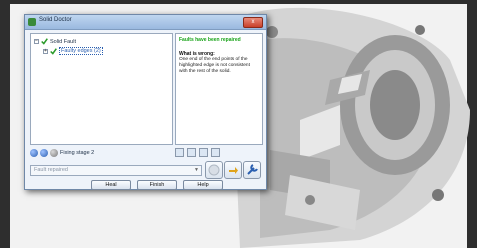  Describe the element at coordinates (63, 41) in the screenshot. I see `tree-item-label: Solid Fault` at that location.